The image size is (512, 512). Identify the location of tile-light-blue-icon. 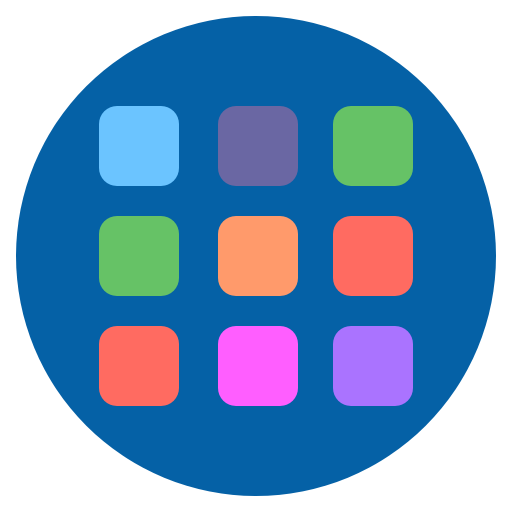
(139, 146).